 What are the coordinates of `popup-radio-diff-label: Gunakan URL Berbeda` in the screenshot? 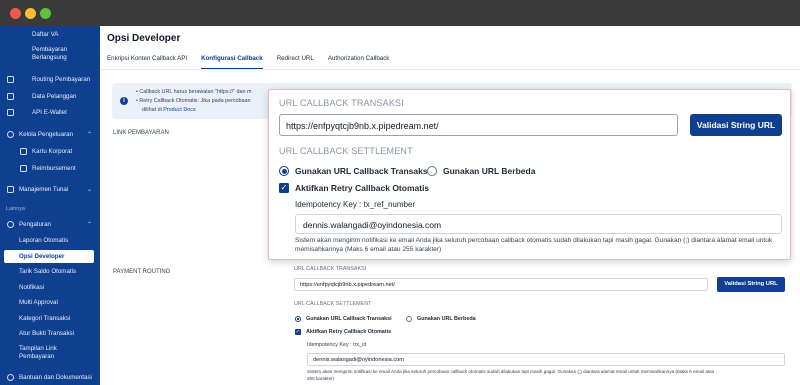 It's located at (489, 171).